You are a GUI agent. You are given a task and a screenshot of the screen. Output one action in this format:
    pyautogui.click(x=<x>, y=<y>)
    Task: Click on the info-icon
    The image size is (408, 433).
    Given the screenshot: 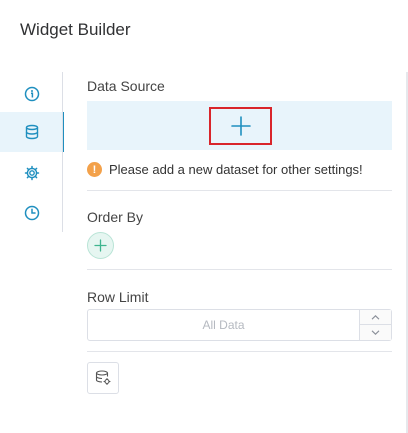 What is the action you would take?
    pyautogui.click(x=31, y=94)
    